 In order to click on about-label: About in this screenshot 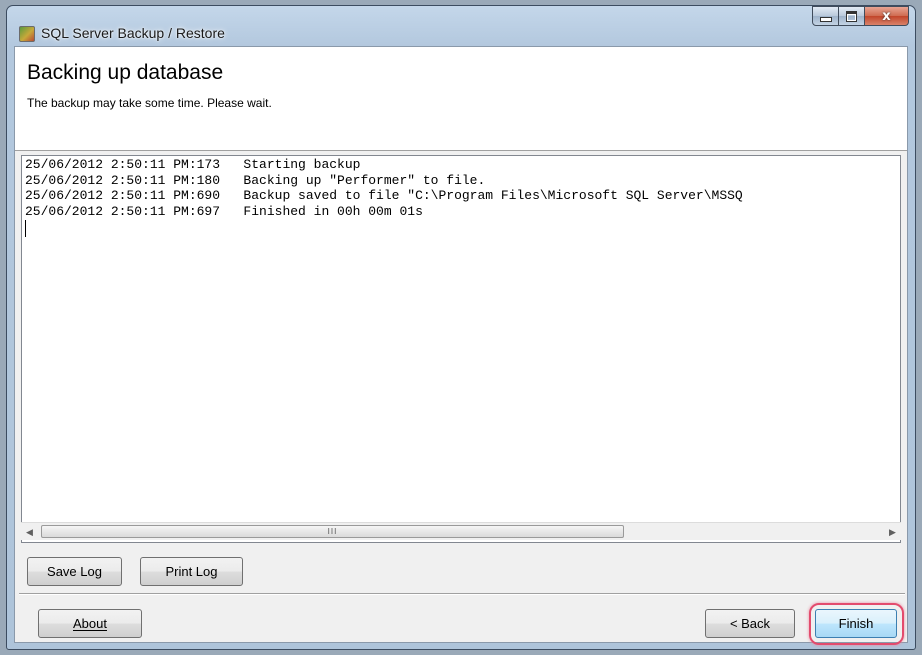, I will do `click(90, 623)`.